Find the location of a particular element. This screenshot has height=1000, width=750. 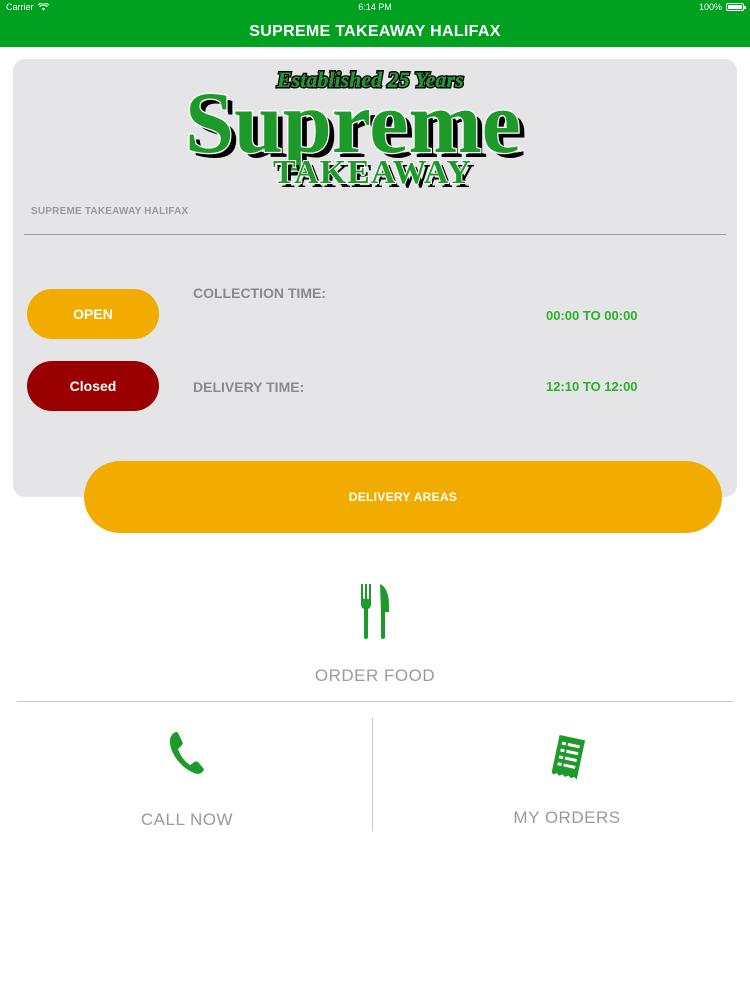

collection-time-value: 00:00 TO 00:00 is located at coordinates (592, 315).